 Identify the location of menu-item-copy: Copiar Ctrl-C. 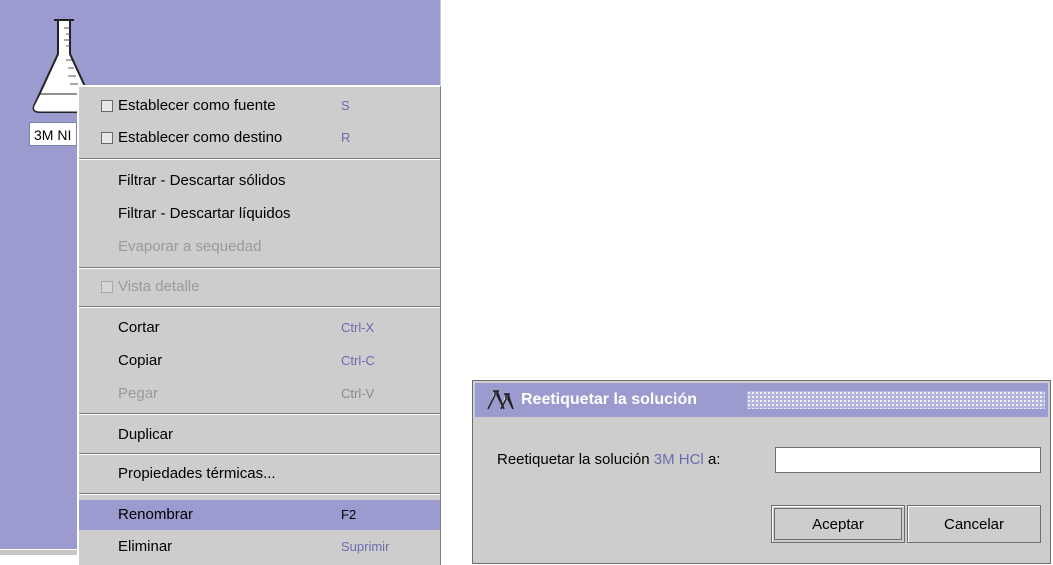
(259, 361).